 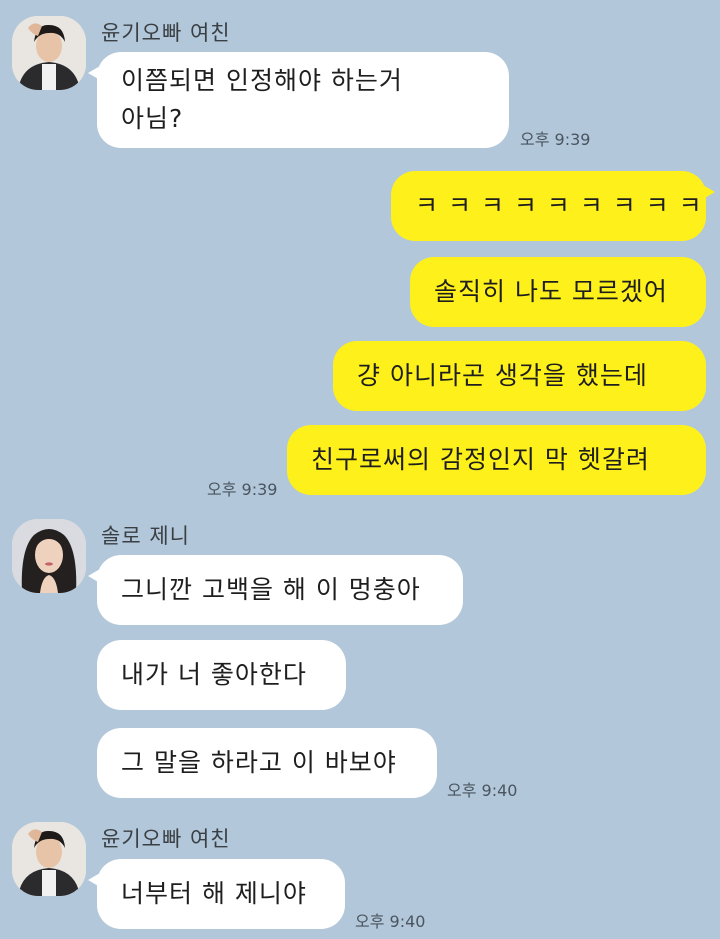 I want to click on incoming-message-bubble: 그니깐 고백을 해 이 멍충아, so click(x=275, y=590).